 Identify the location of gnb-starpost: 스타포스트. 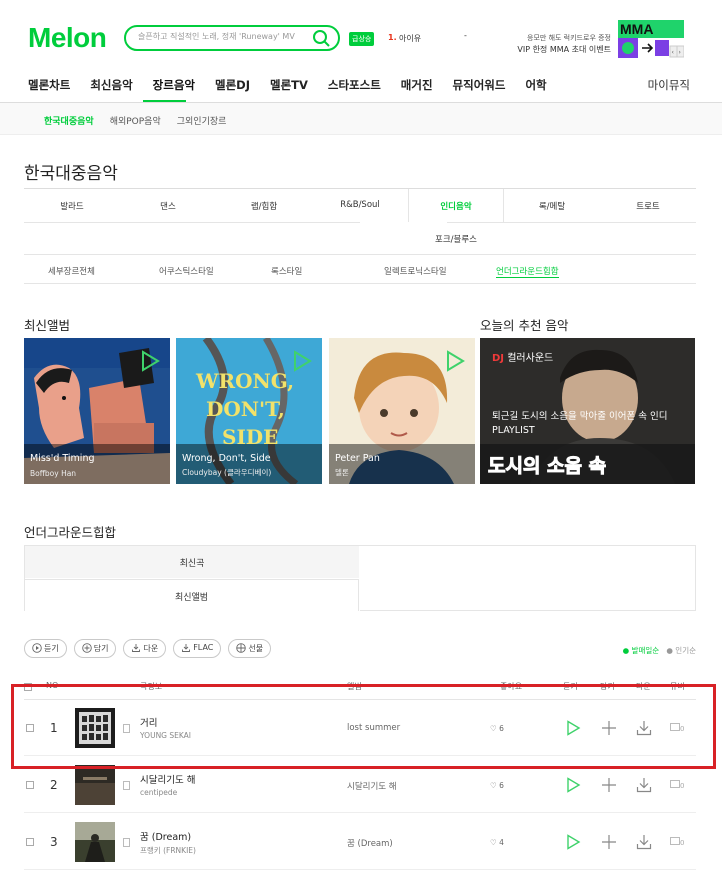
(354, 86).